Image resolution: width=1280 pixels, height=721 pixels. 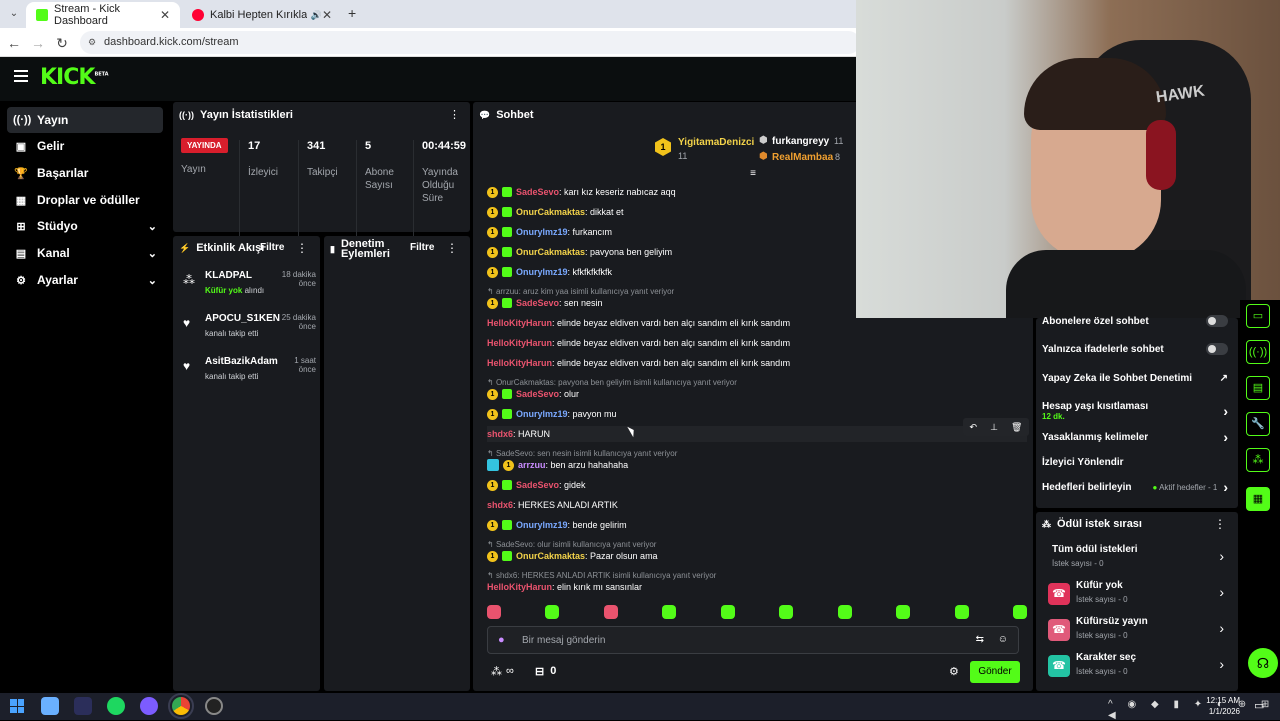 I want to click on reply-icon: ↶, so click(x=974, y=427).